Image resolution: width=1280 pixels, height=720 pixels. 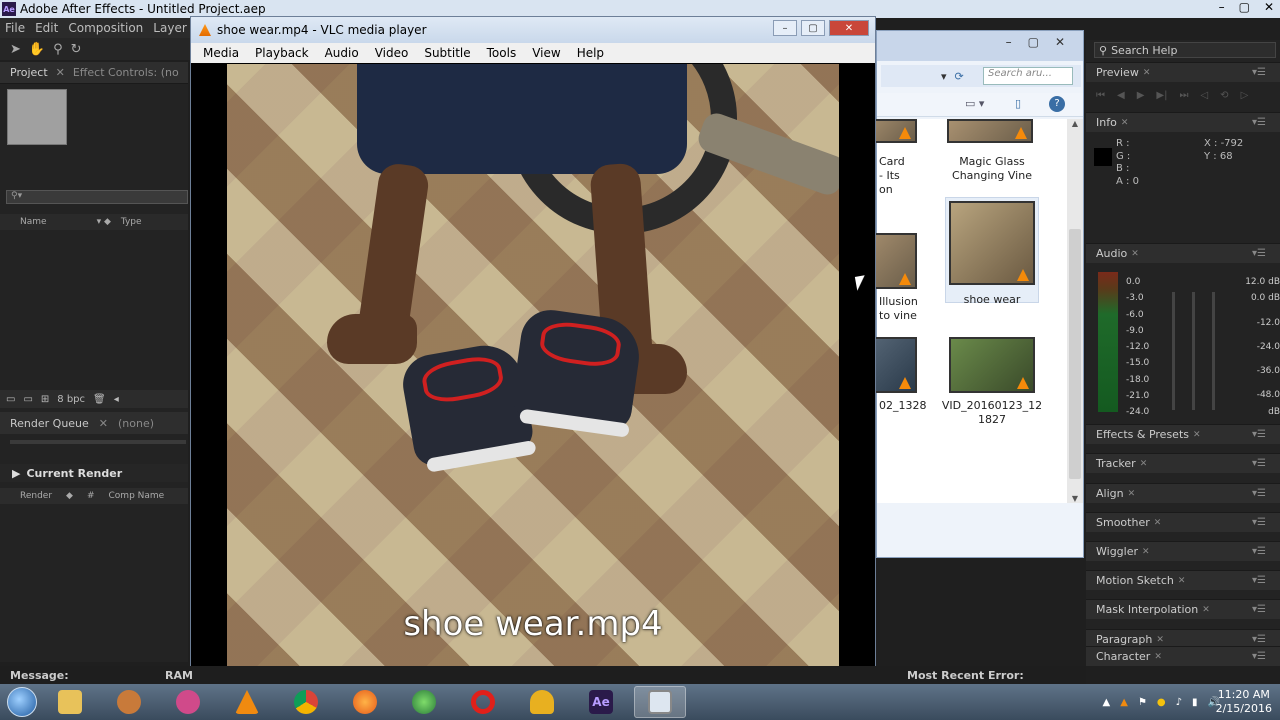 I want to click on menu-edit: Edit, so click(x=46, y=28).